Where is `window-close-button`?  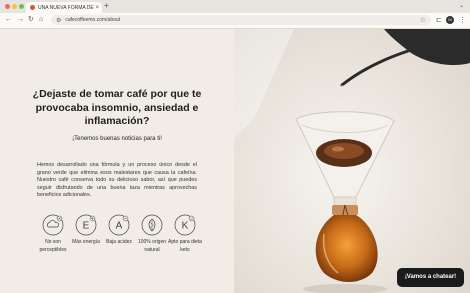 window-close-button is located at coordinates (7, 6).